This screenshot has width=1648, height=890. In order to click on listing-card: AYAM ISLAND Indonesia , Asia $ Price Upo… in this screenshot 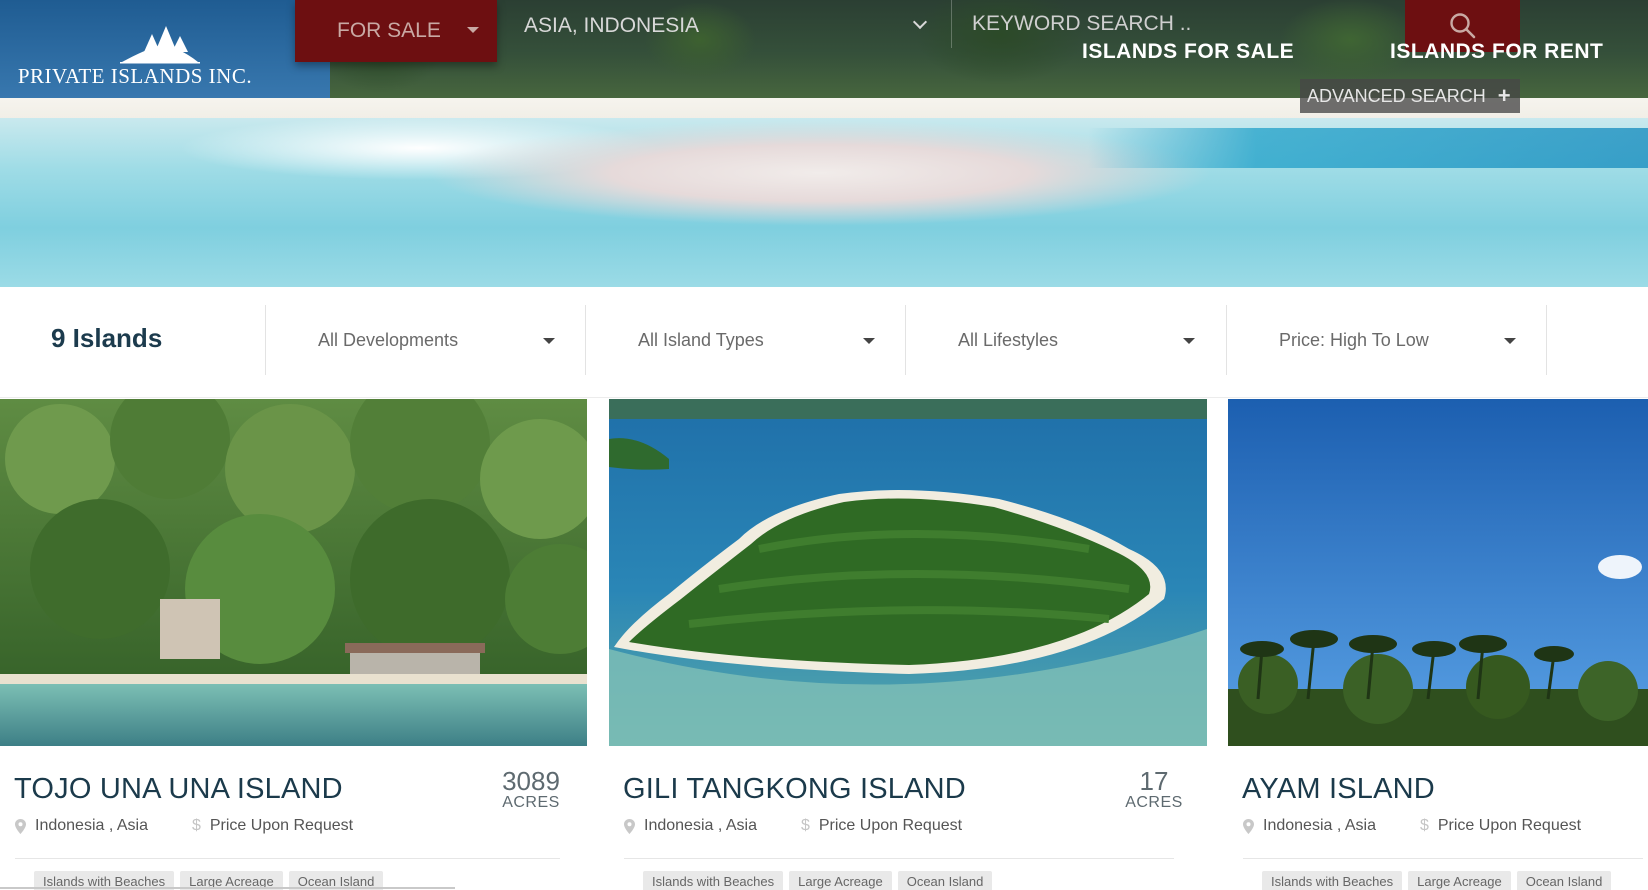, I will do `click(1438, 644)`.